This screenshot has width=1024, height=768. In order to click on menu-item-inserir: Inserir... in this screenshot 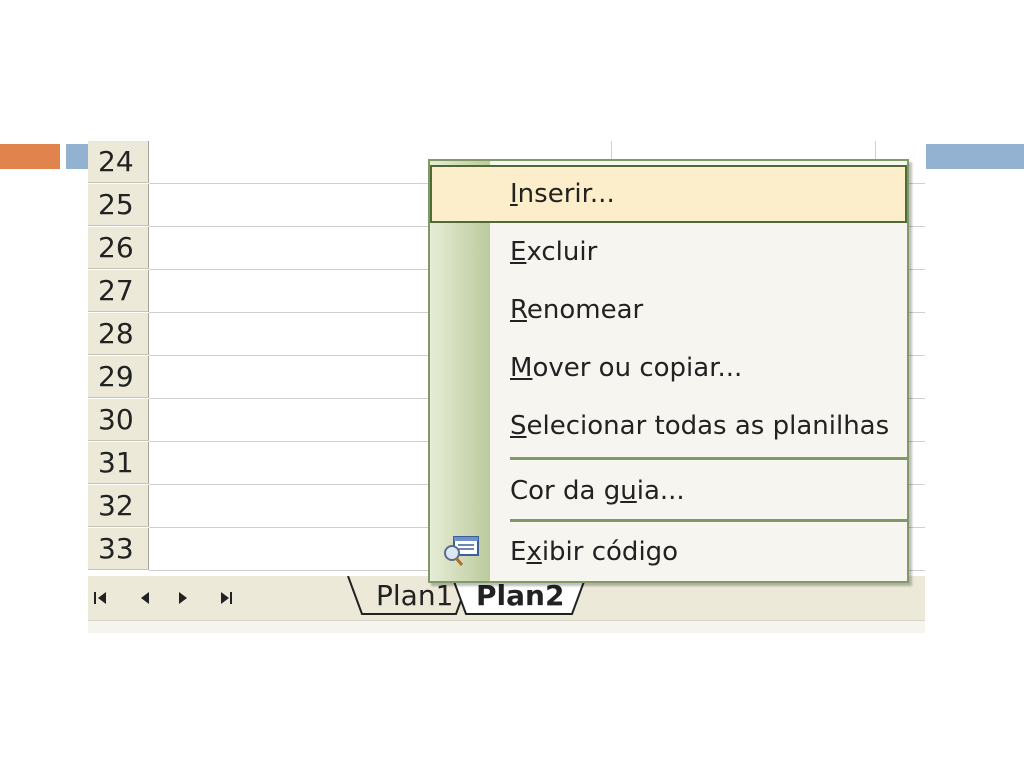, I will do `click(668, 194)`.